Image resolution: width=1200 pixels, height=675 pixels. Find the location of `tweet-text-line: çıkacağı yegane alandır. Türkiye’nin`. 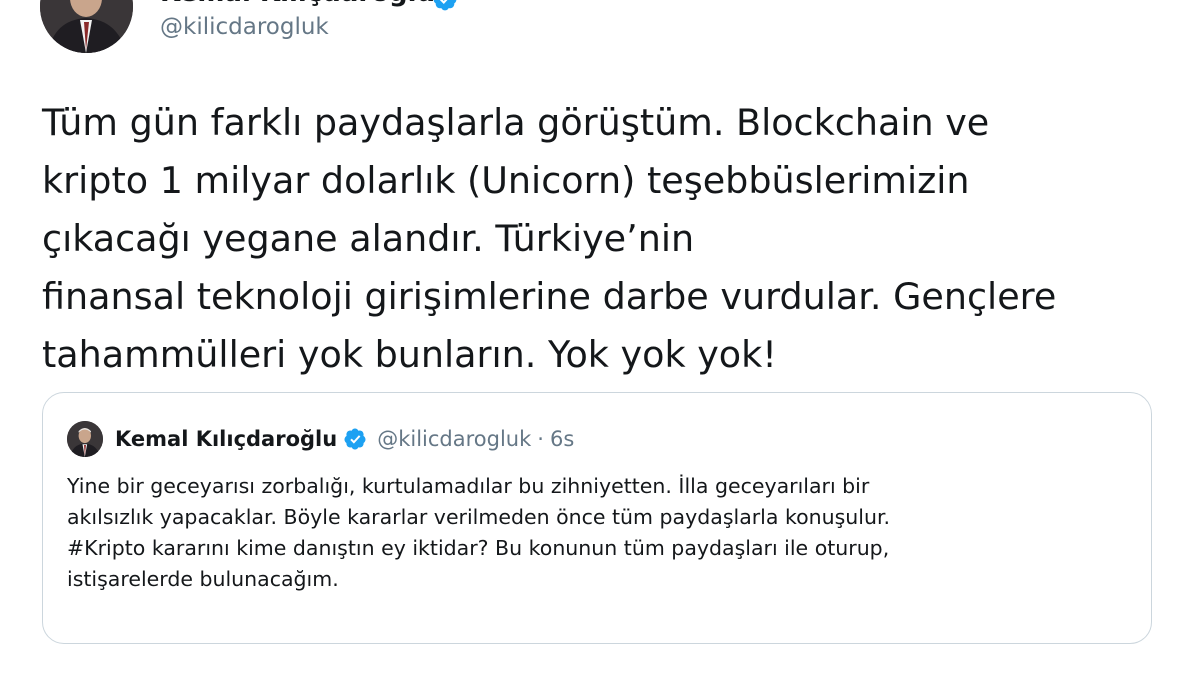

tweet-text-line: çıkacağı yegane alandır. Türkiye’nin is located at coordinates (368, 238).